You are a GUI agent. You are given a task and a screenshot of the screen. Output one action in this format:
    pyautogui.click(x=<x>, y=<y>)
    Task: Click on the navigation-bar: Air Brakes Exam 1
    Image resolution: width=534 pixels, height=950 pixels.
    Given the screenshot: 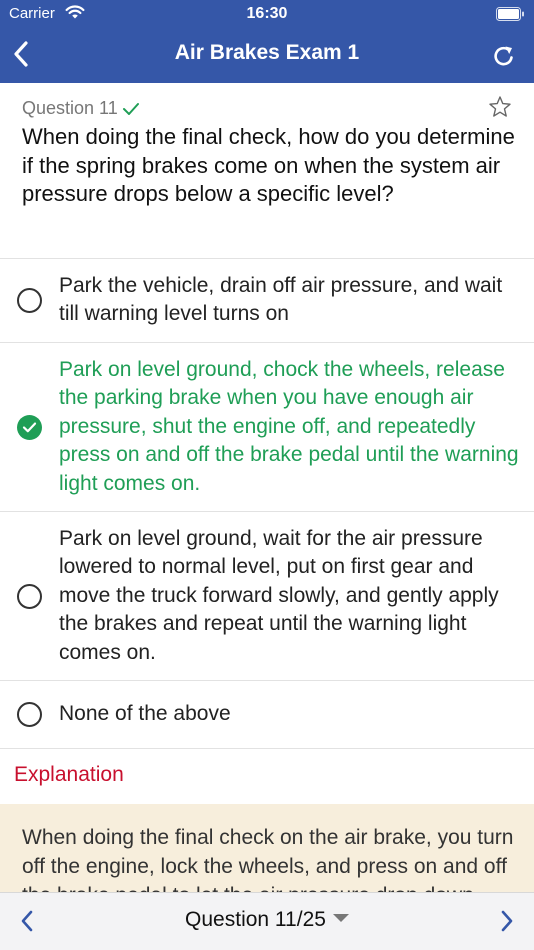 What is the action you would take?
    pyautogui.click(x=267, y=55)
    